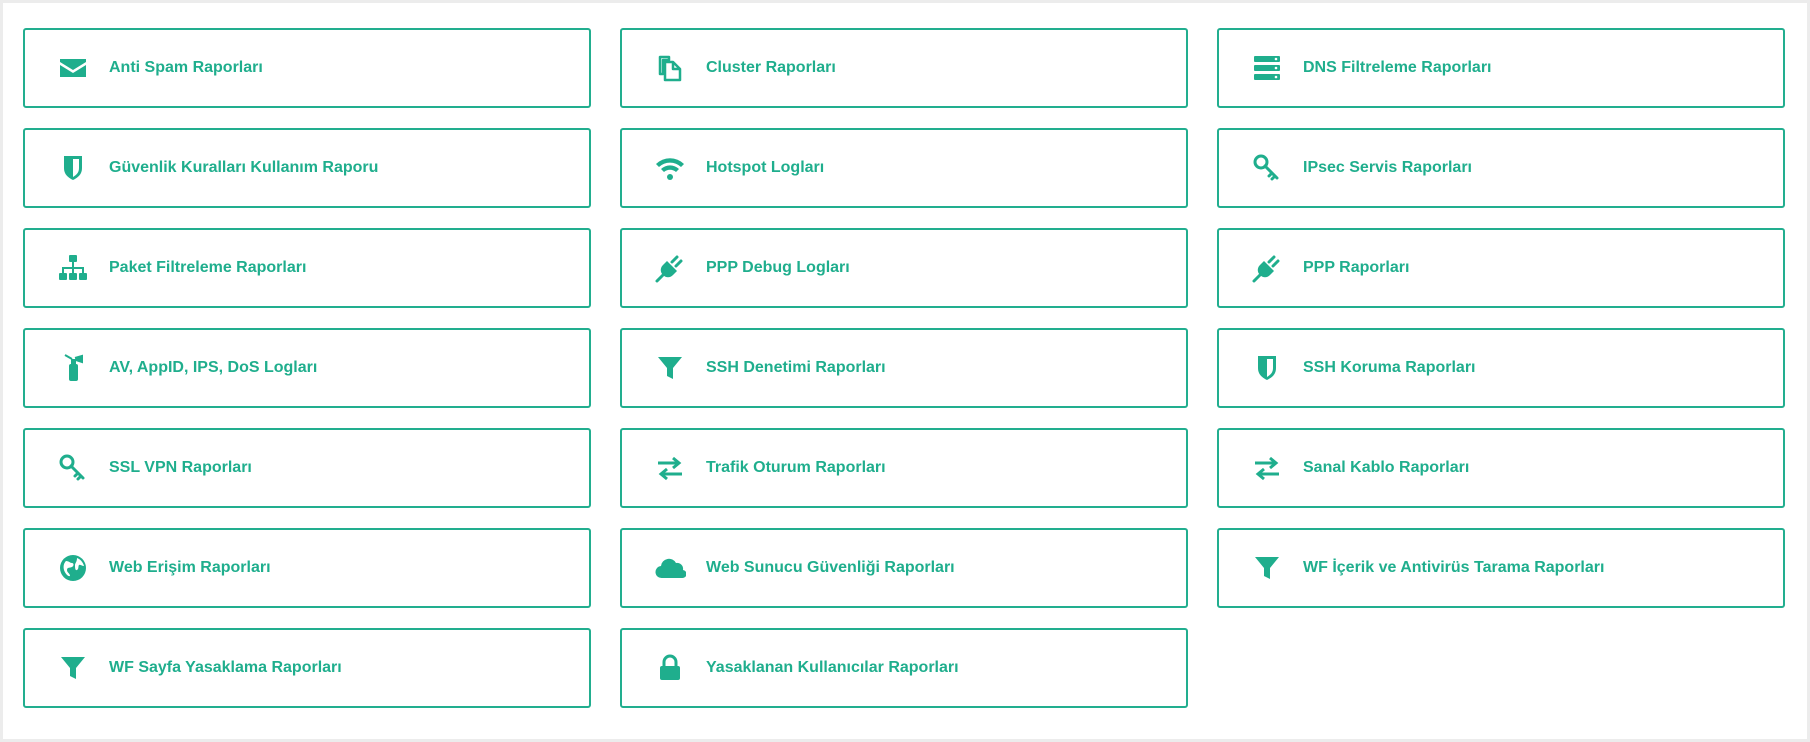  What do you see at coordinates (190, 567) in the screenshot?
I see `report-label: Web Erişim Raporları` at bounding box center [190, 567].